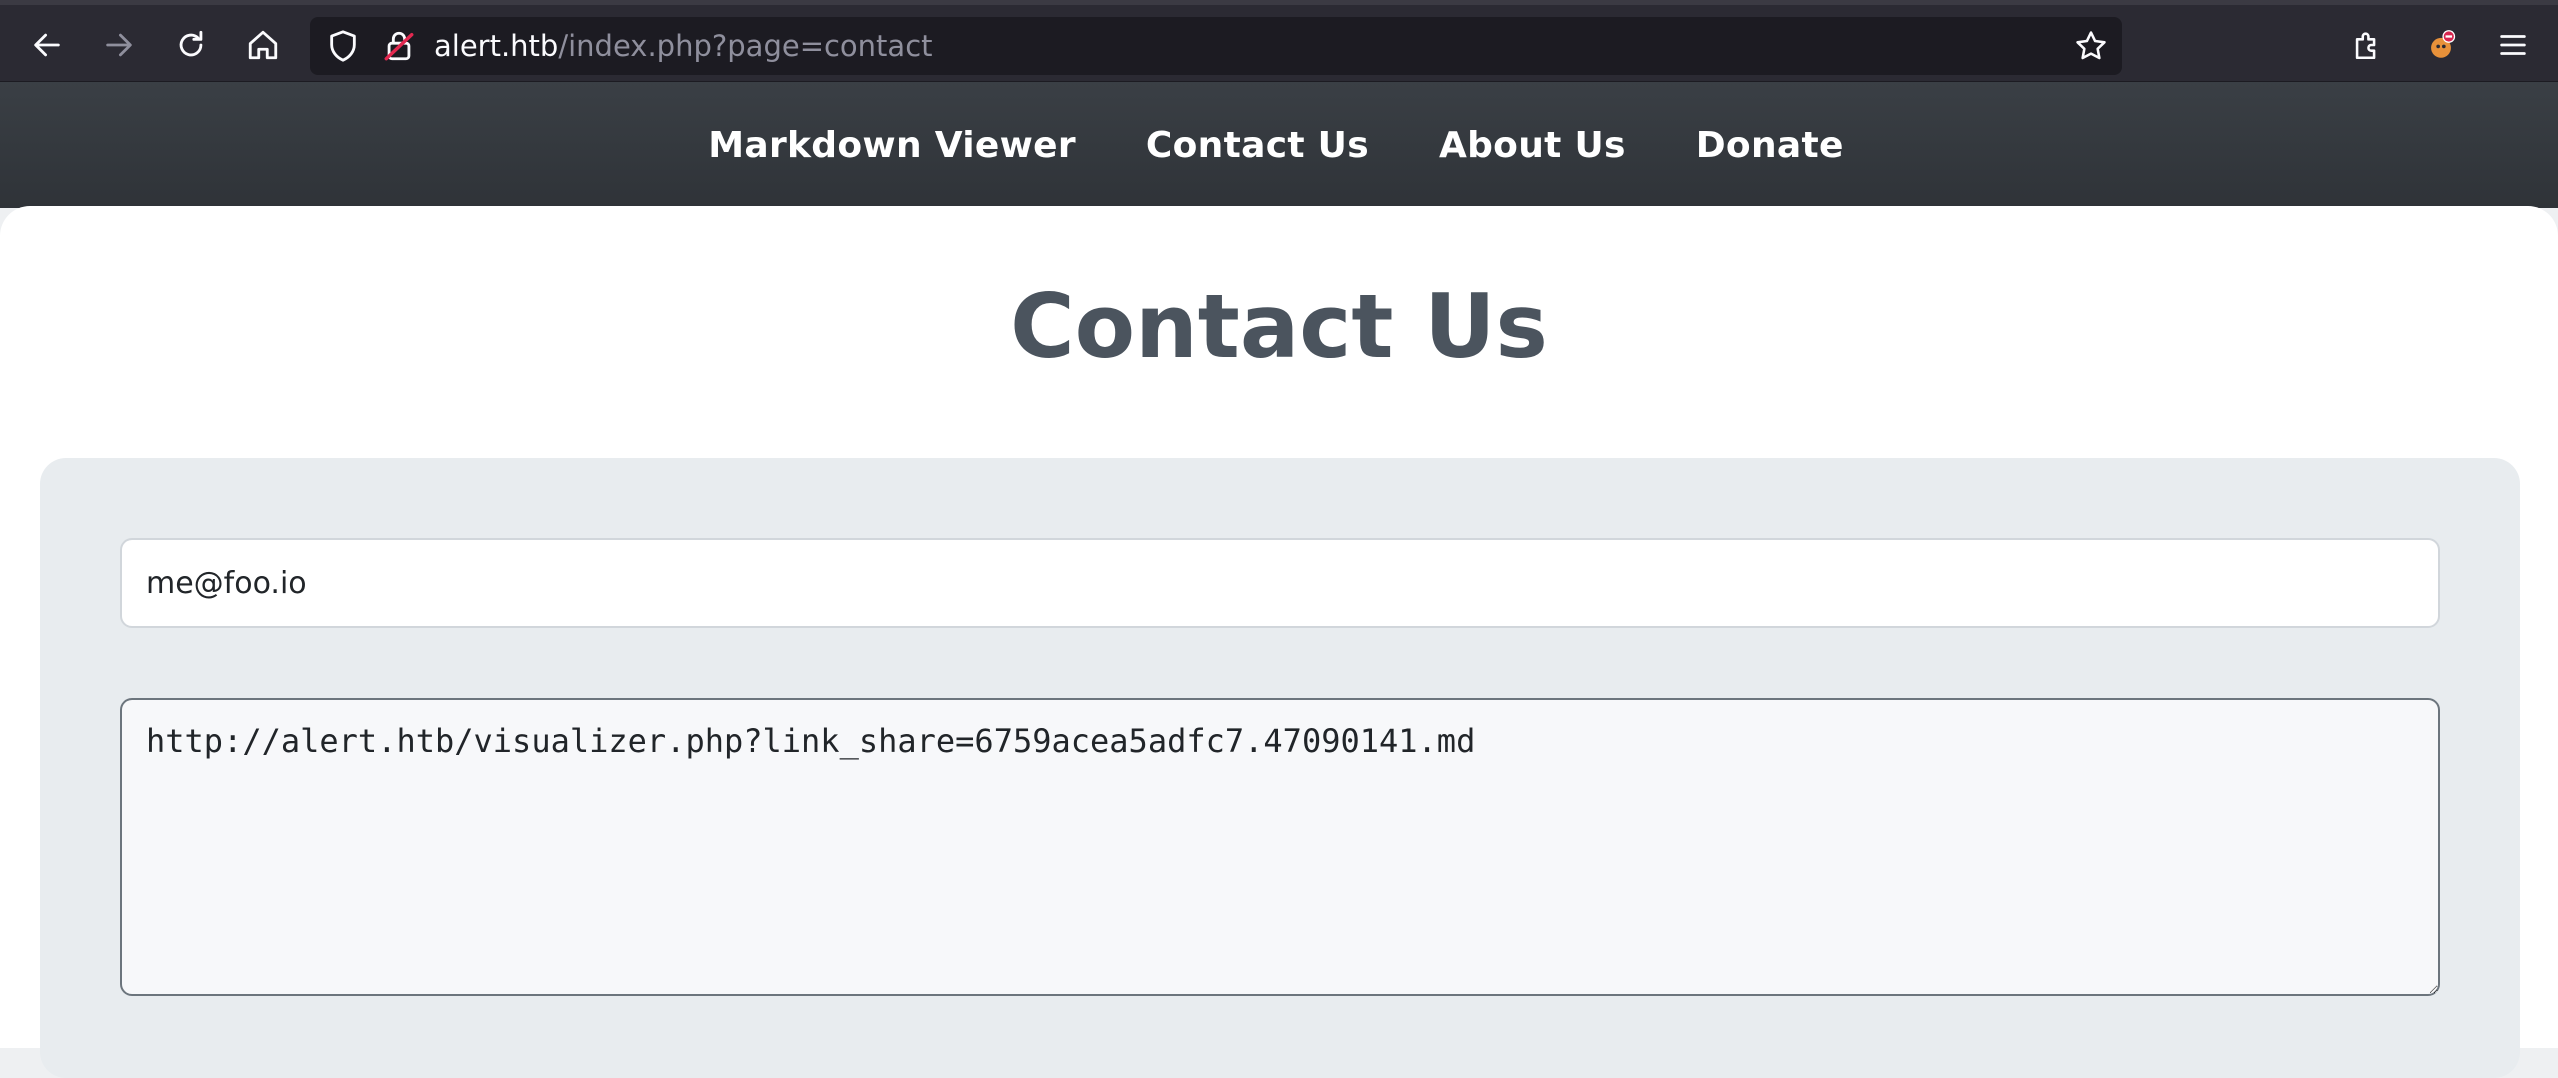 The height and width of the screenshot is (1078, 2558). I want to click on home-button, so click(263, 45).